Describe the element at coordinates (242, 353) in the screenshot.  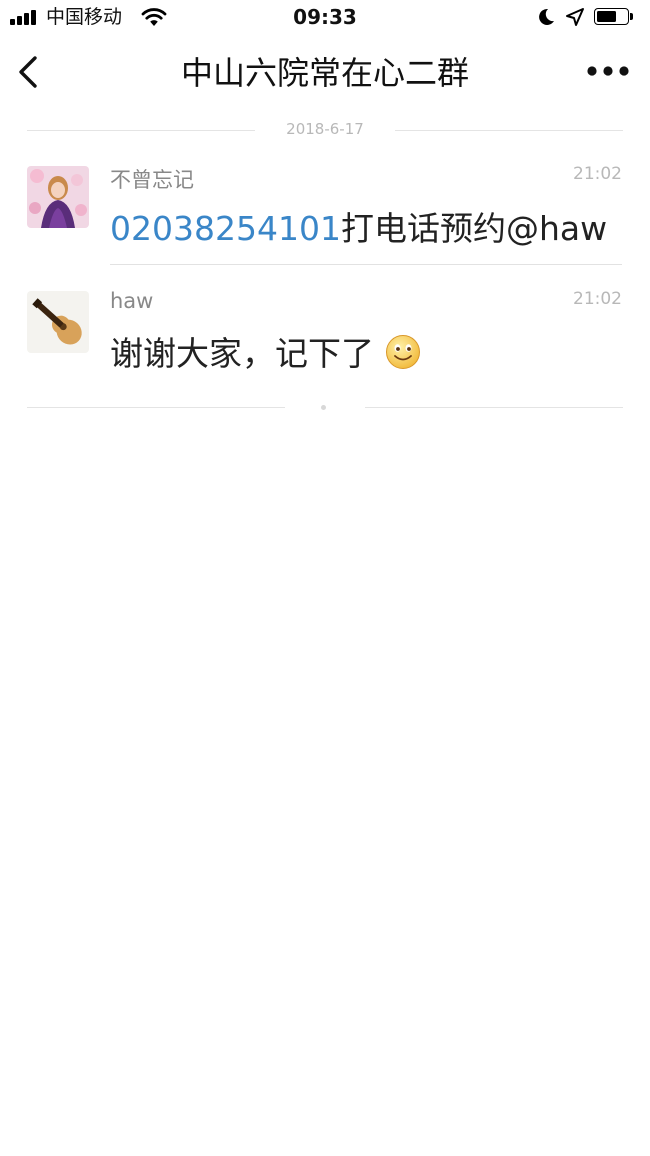
I see `message-body: 谢谢大家，记下了` at that location.